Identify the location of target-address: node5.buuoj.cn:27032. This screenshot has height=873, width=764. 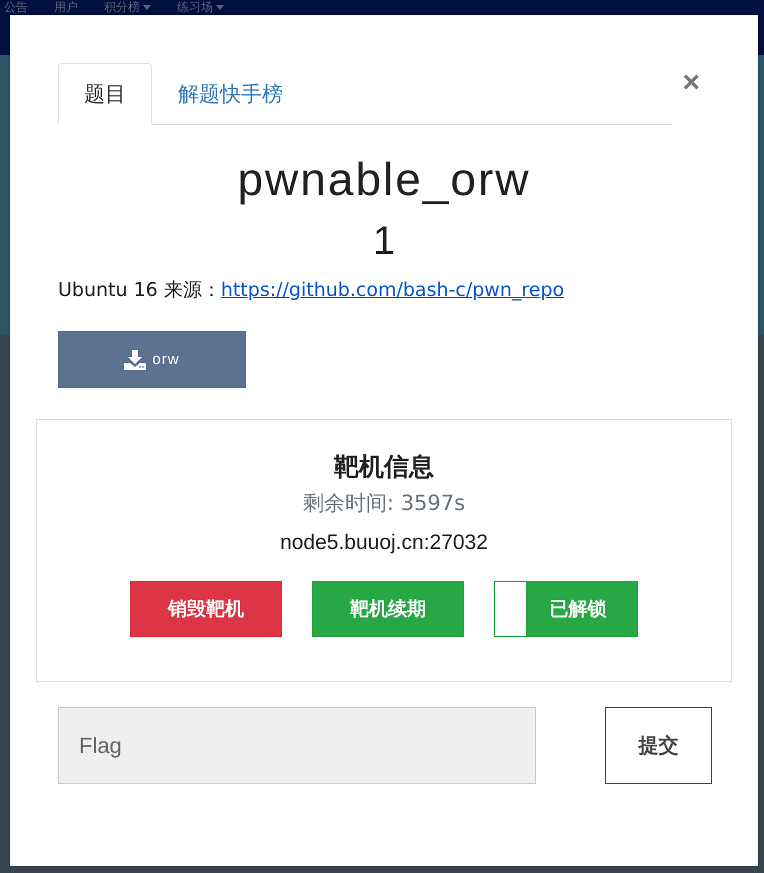
(384, 543).